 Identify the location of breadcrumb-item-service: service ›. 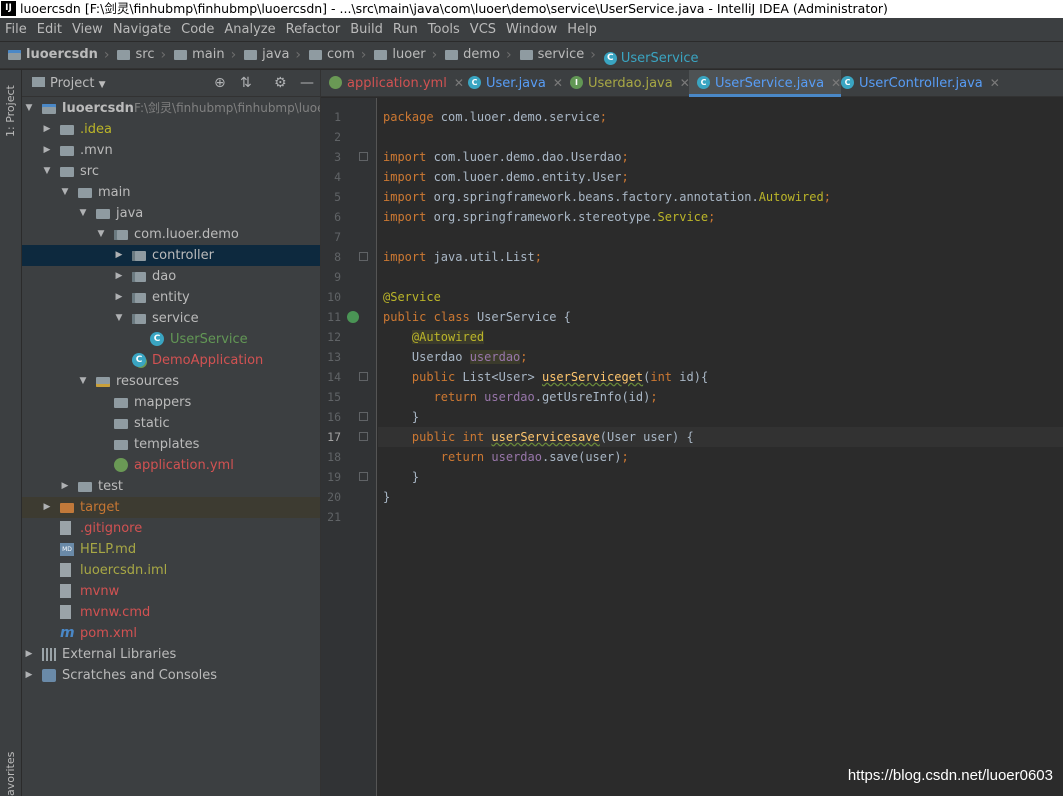
(557, 55).